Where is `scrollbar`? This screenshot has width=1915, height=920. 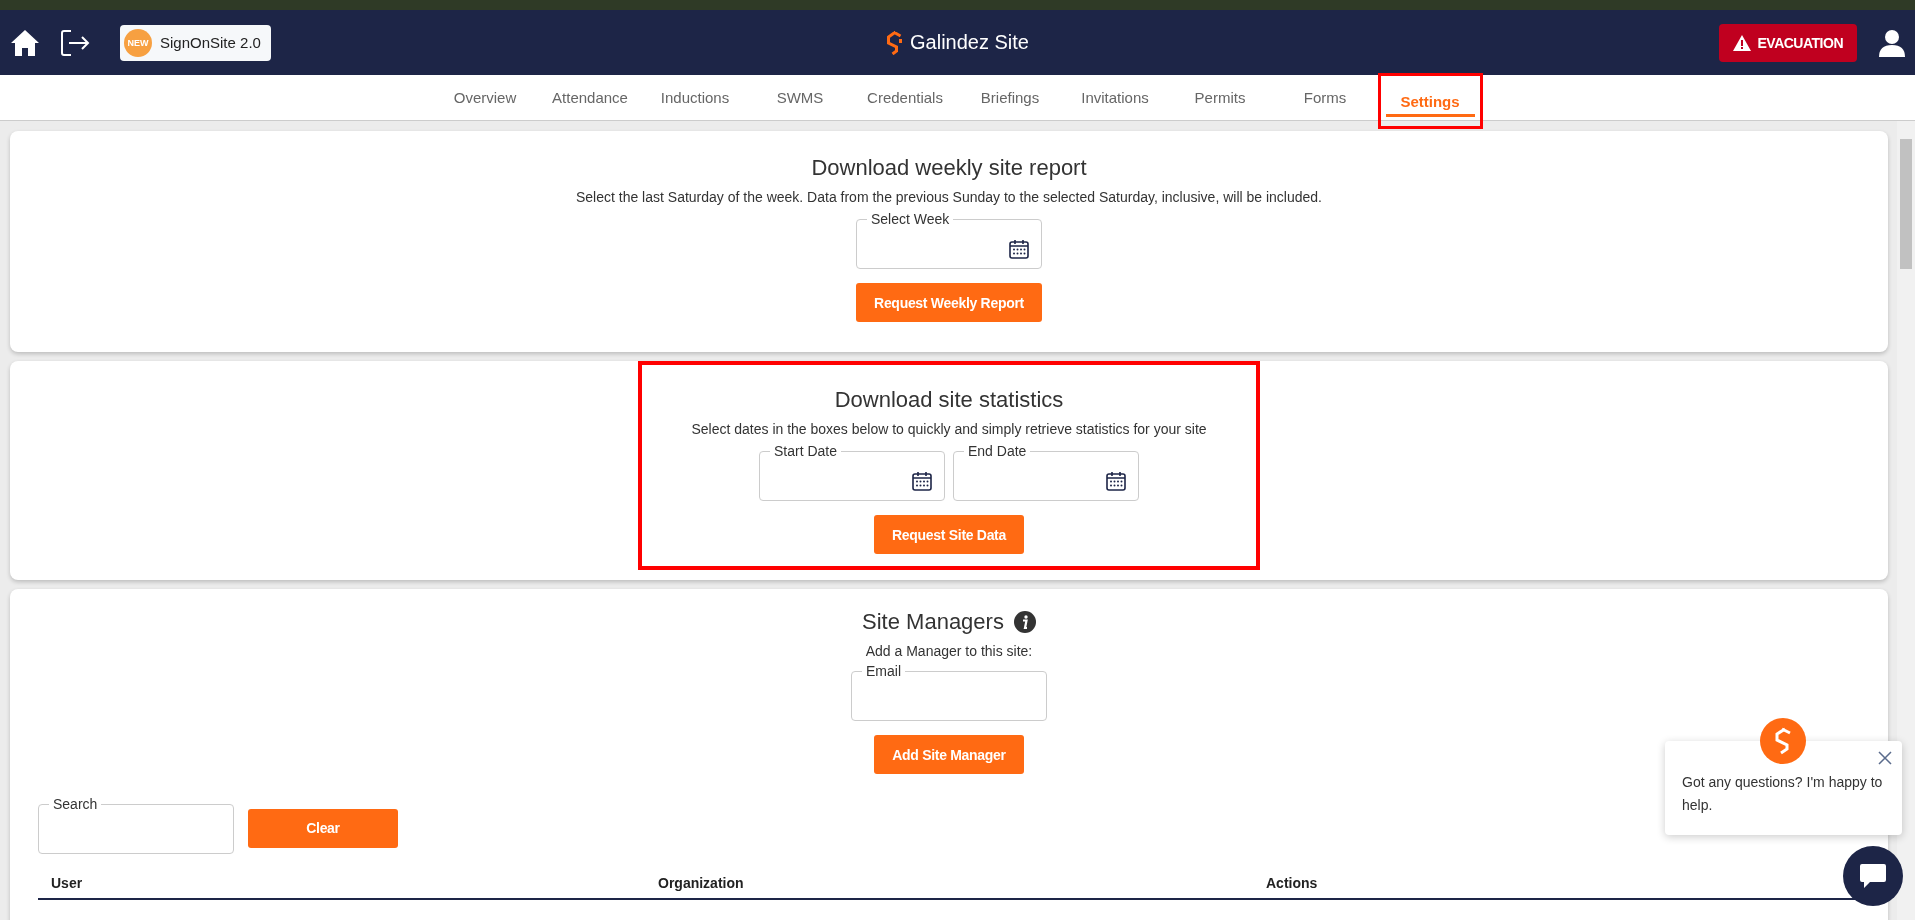
scrollbar is located at coordinates (1906, 520).